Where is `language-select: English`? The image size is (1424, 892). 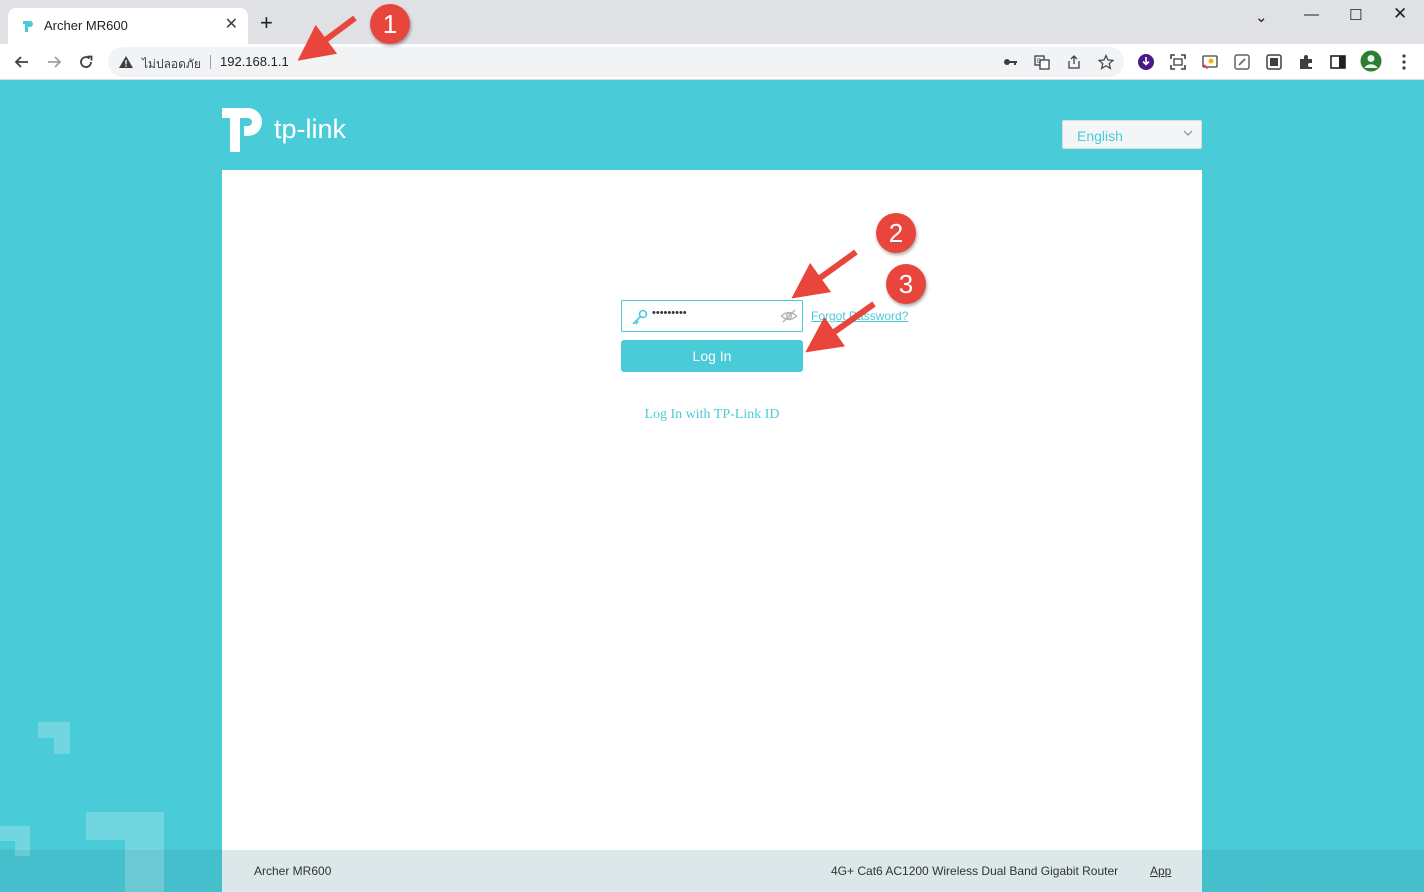 language-select: English is located at coordinates (1132, 134).